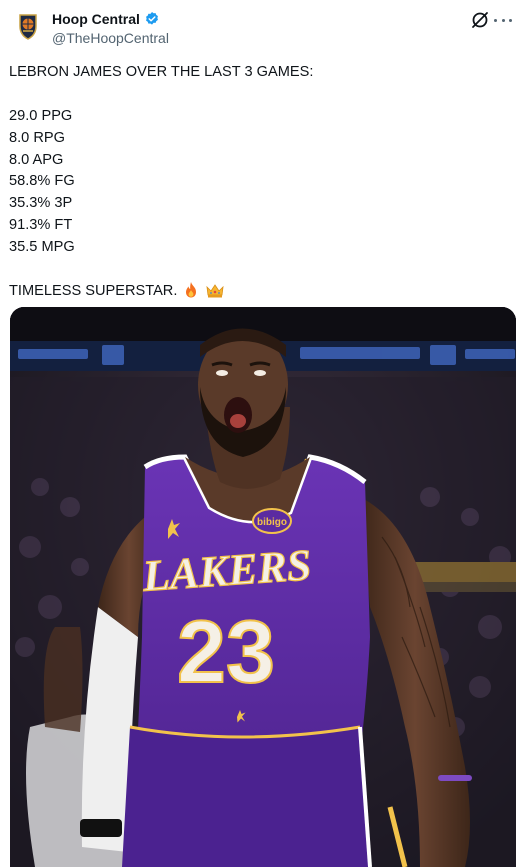 This screenshot has height=867, width=522. I want to click on stat-line: 91.3% FT, so click(41, 225).